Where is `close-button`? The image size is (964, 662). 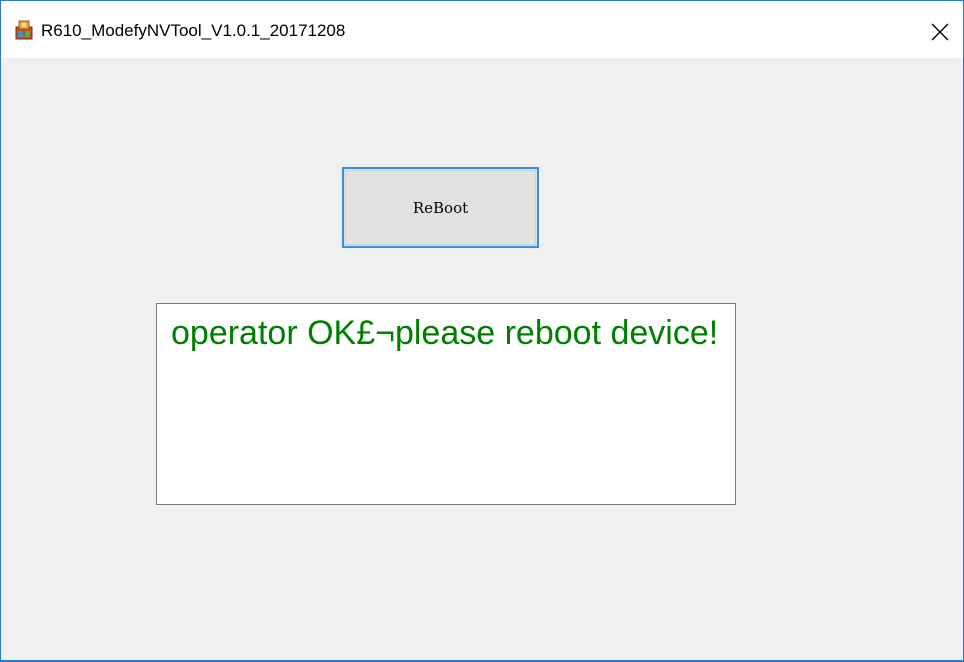
close-button is located at coordinates (940, 32).